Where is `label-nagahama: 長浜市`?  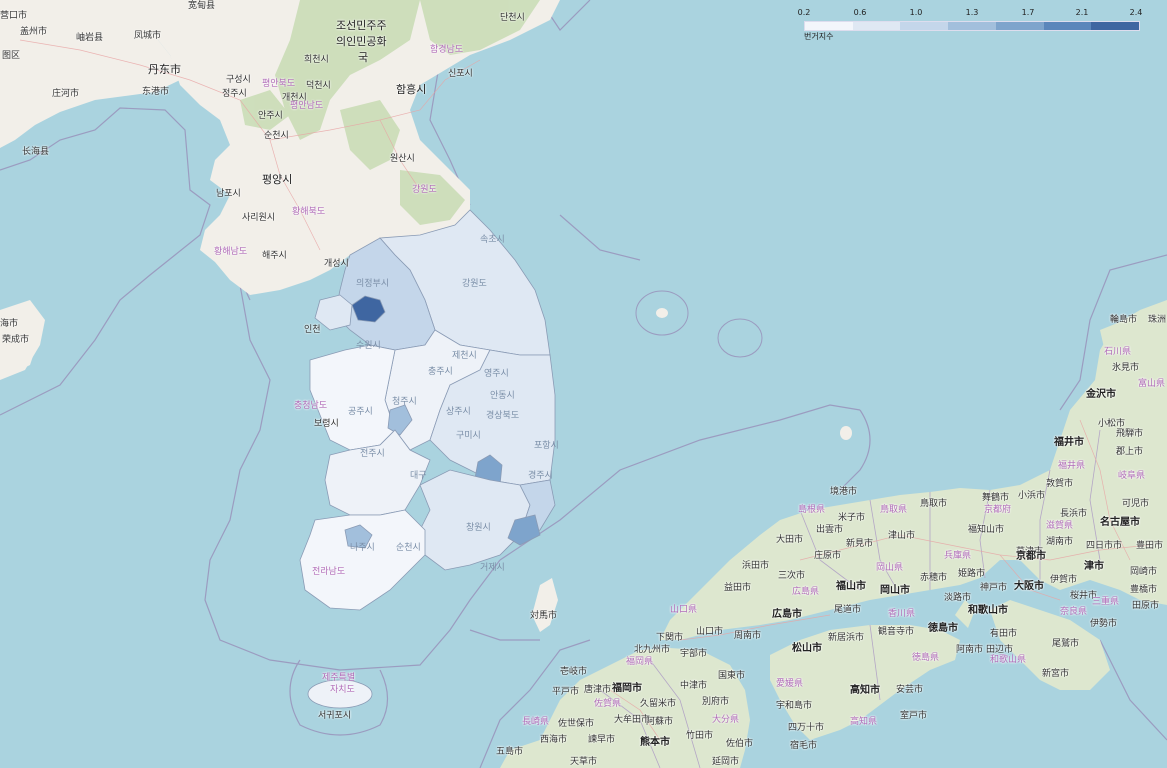 label-nagahama: 長浜市 is located at coordinates (1074, 514).